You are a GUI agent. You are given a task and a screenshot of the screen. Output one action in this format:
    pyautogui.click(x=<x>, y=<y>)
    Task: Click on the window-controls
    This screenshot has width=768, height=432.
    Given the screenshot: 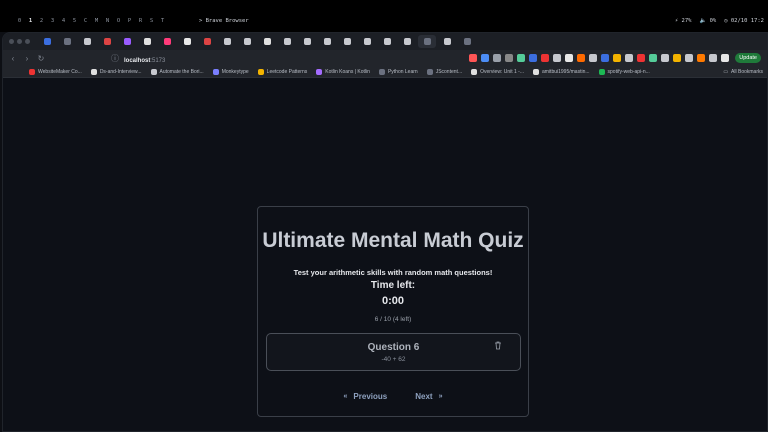 What is the action you would take?
    pyautogui.click(x=19, y=41)
    